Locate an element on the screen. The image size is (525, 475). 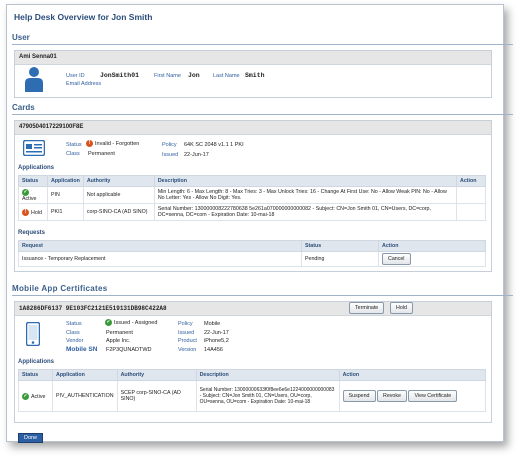
mobile-issued-value: 22-Jun-17 is located at coordinates (216, 333).